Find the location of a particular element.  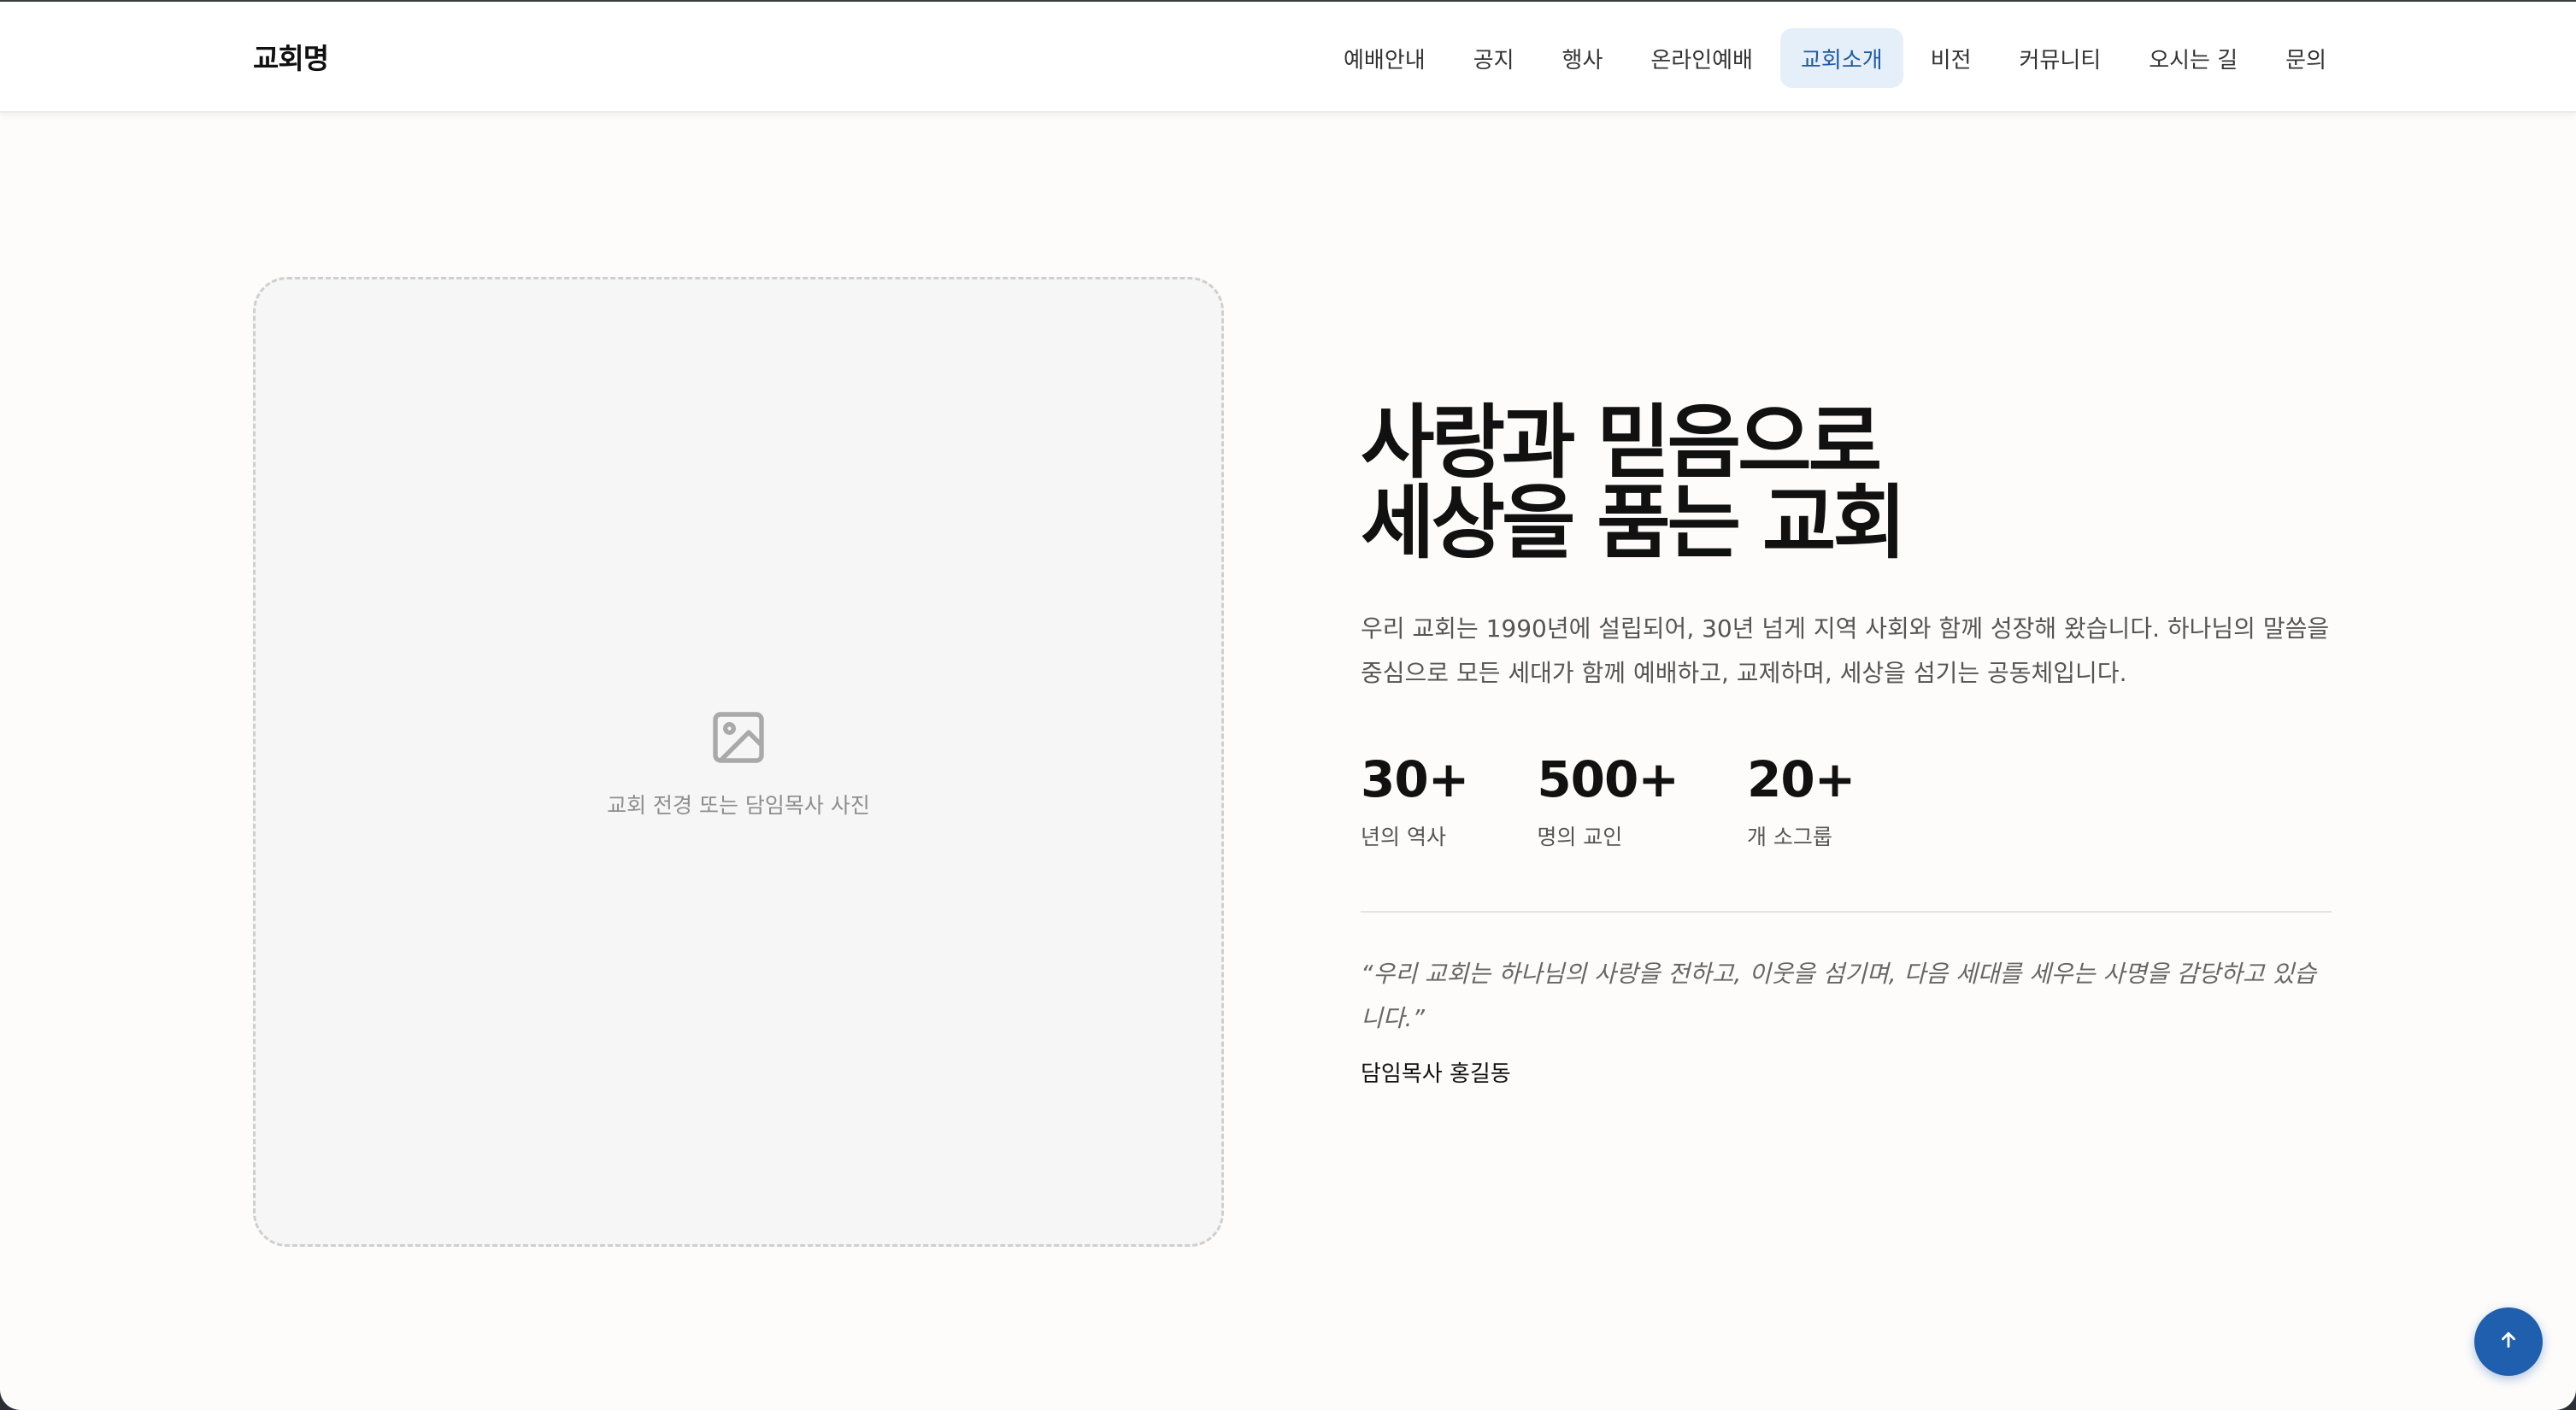

headline-line-2: 세상을 품는 교회 is located at coordinates (1634, 523).